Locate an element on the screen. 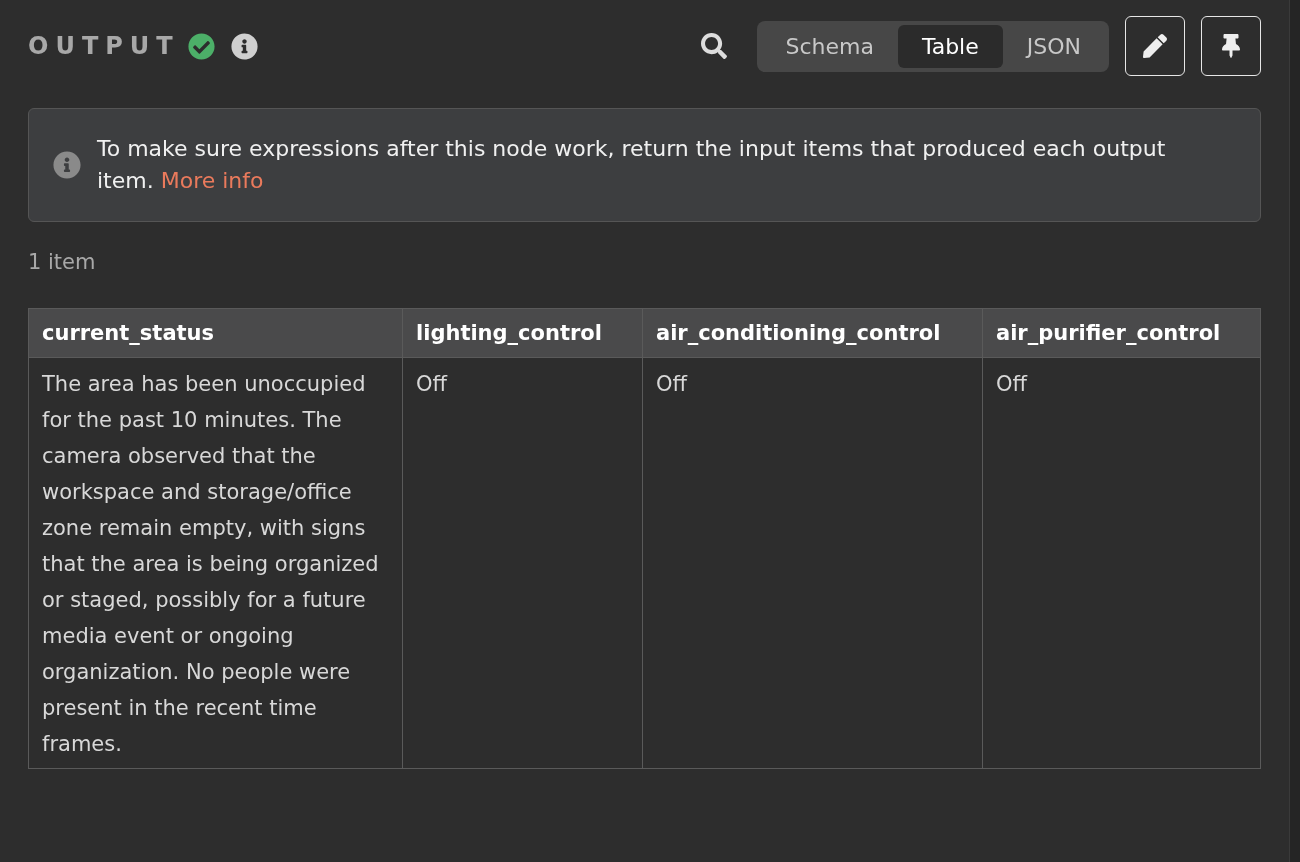  pin-button is located at coordinates (1231, 46).